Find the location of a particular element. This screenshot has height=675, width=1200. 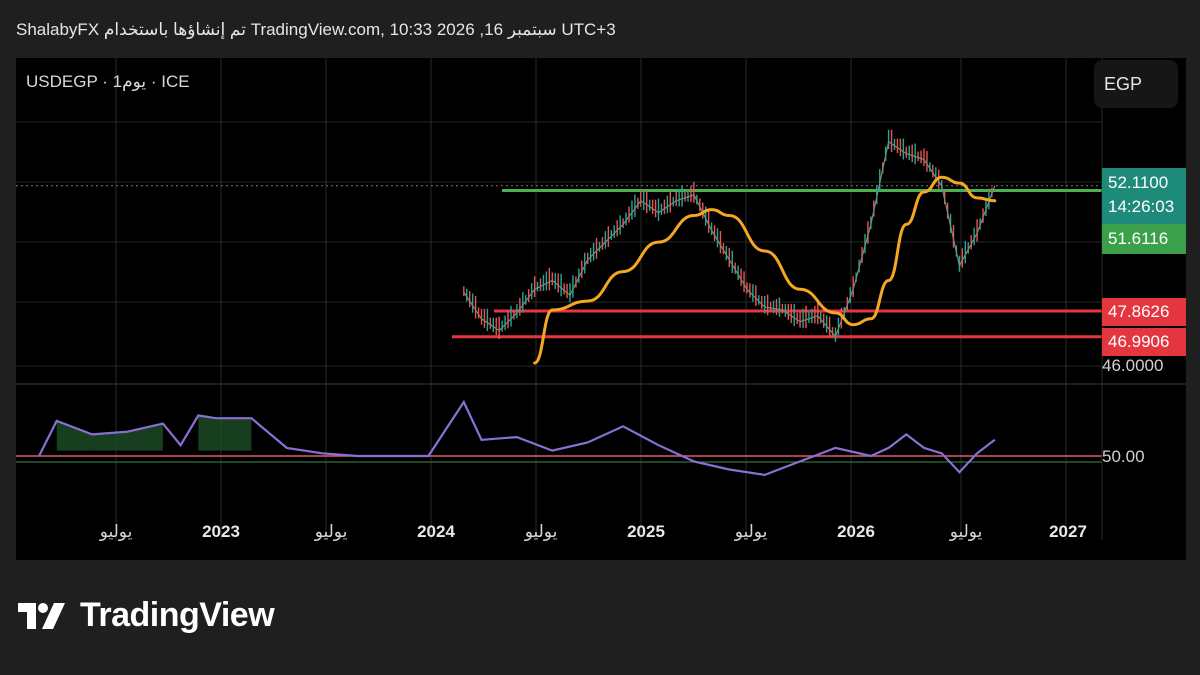

moving-average-line is located at coordinates (765, 270).